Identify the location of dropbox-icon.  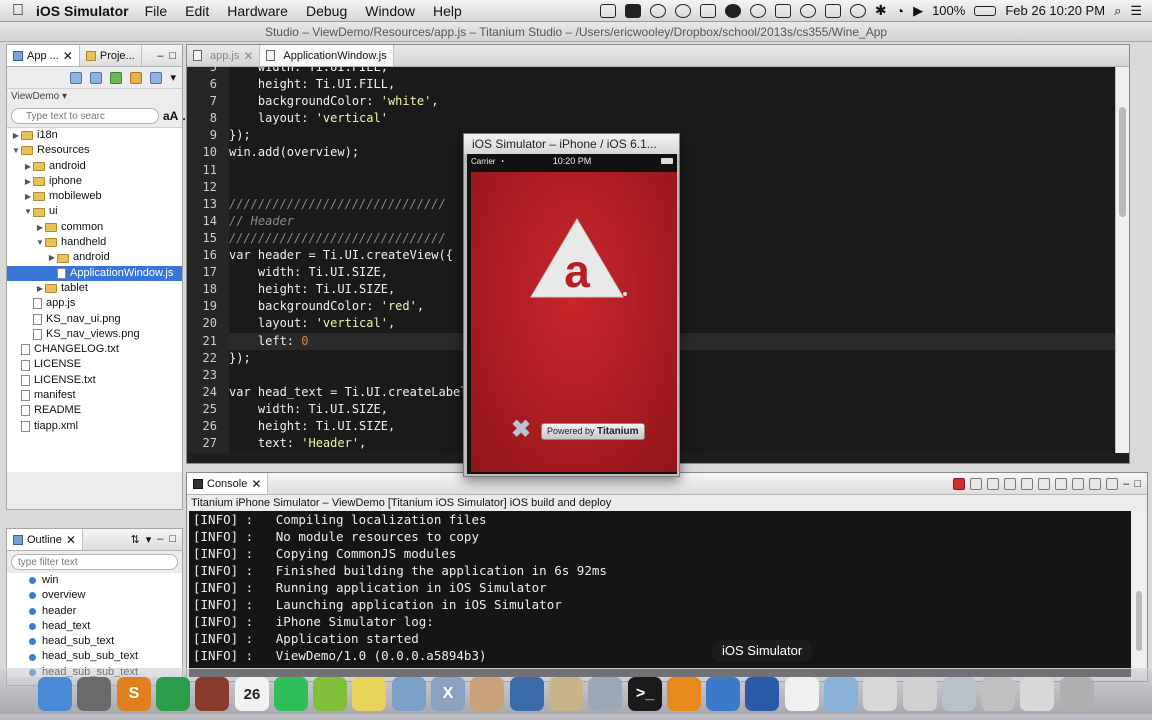
(707, 10).